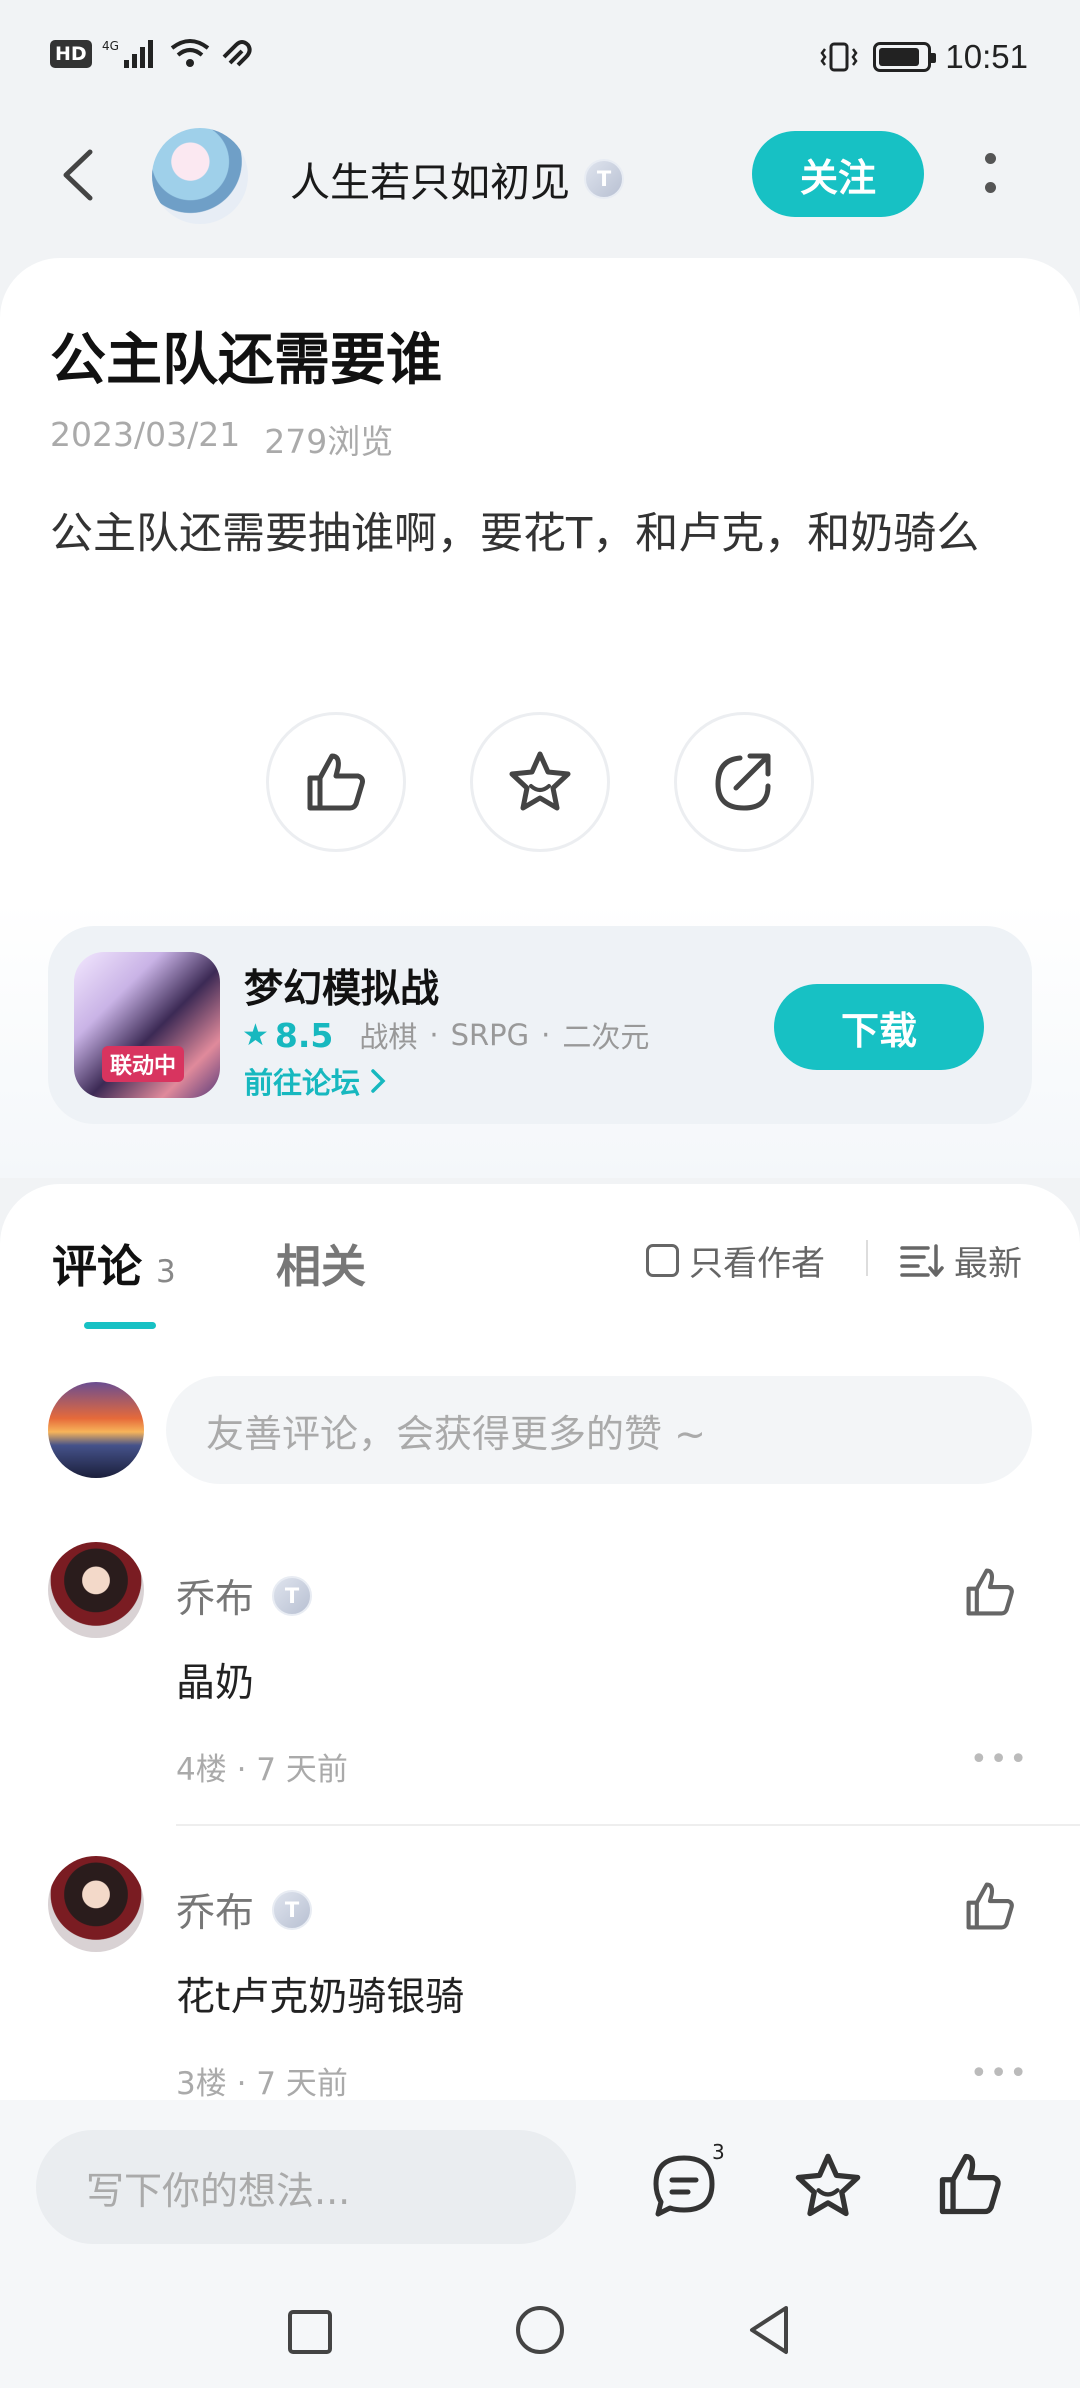 The image size is (1080, 2388). I want to click on status-bar: HD 4G 10:51, so click(540, 60).